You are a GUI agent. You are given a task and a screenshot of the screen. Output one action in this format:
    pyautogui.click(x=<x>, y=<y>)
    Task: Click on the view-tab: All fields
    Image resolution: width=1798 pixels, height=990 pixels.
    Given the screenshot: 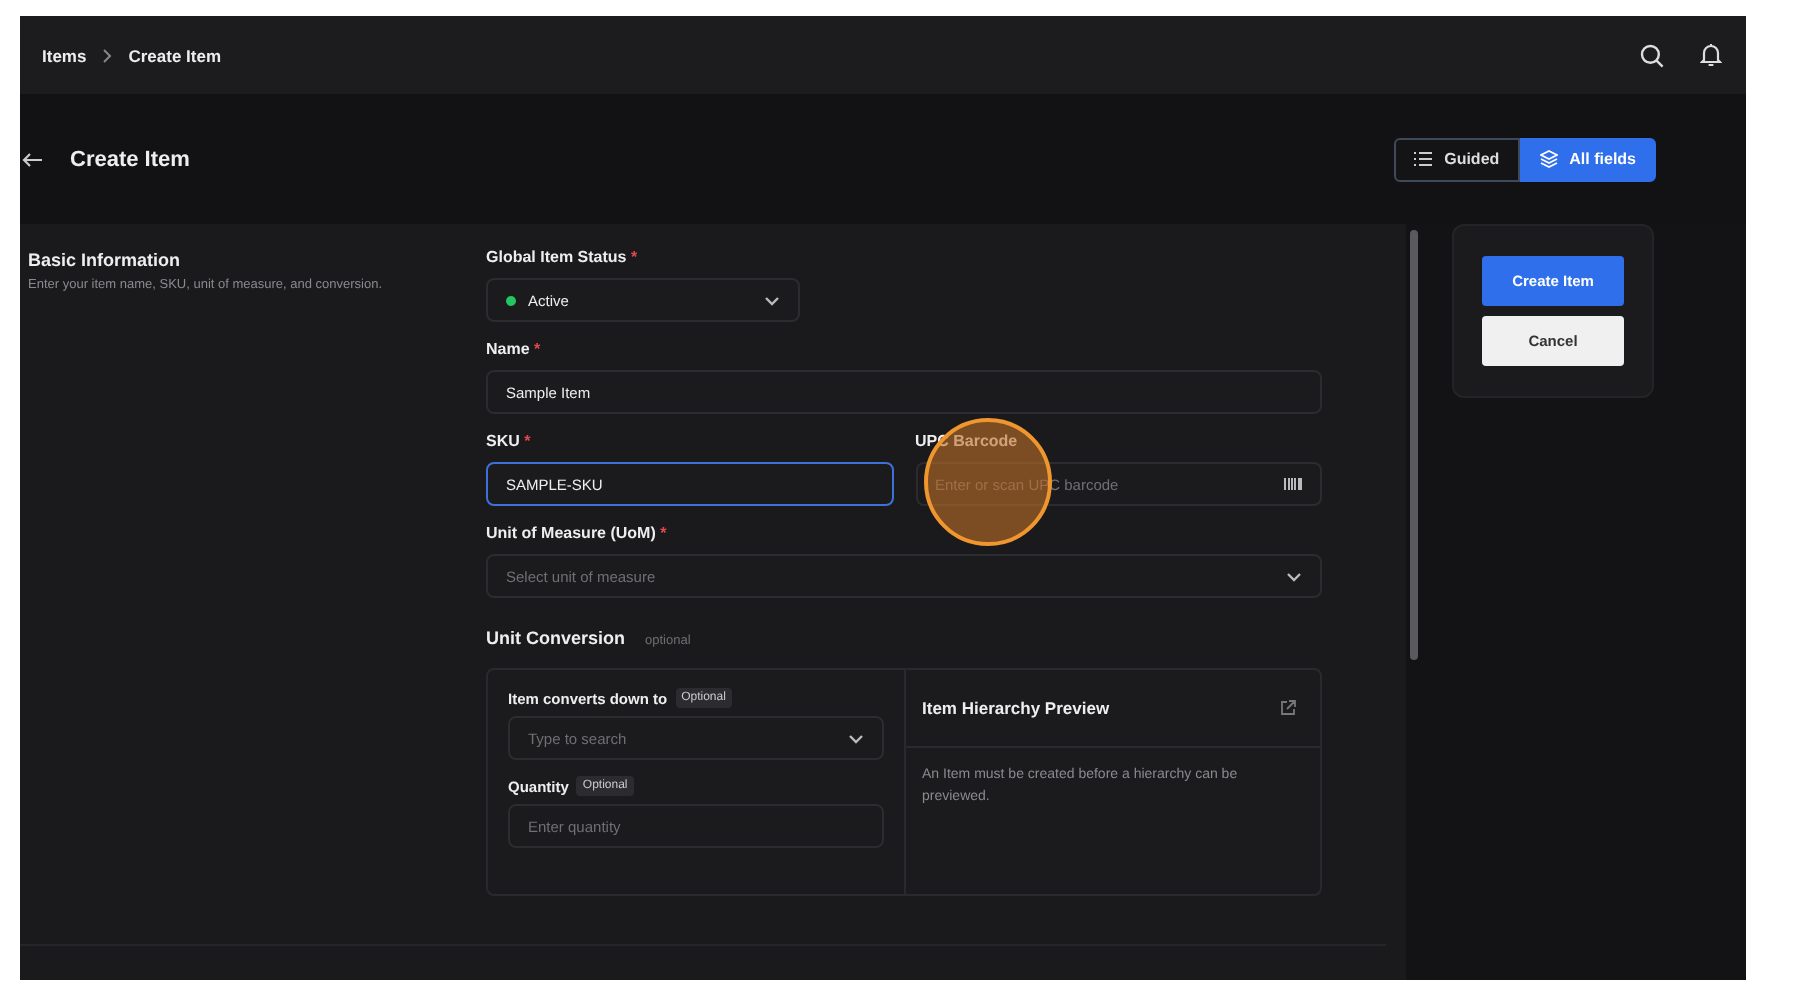 What is the action you would take?
    pyautogui.click(x=1587, y=159)
    